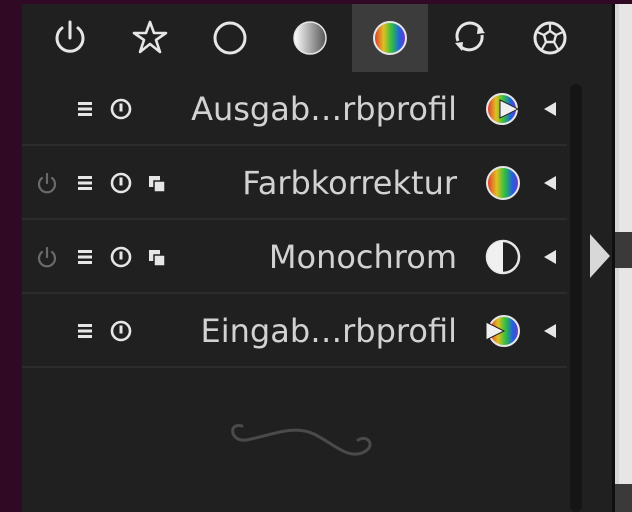 The width and height of the screenshot is (632, 512). I want to click on group-color-button, so click(390, 38).